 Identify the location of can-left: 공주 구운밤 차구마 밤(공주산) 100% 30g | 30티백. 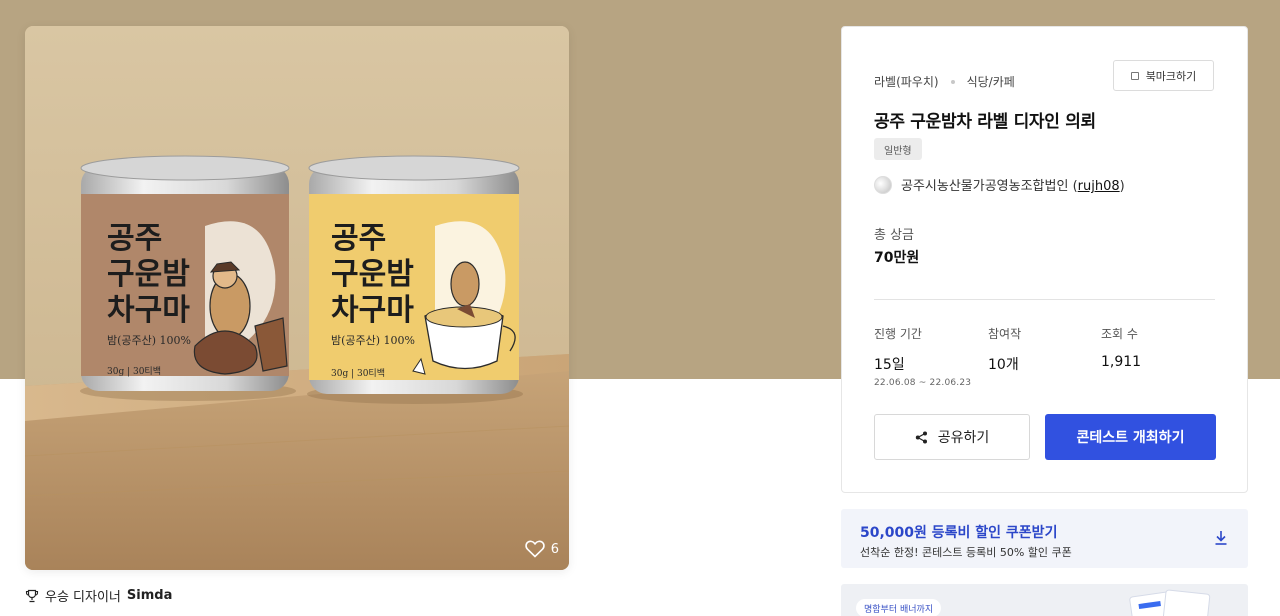
(188, 278).